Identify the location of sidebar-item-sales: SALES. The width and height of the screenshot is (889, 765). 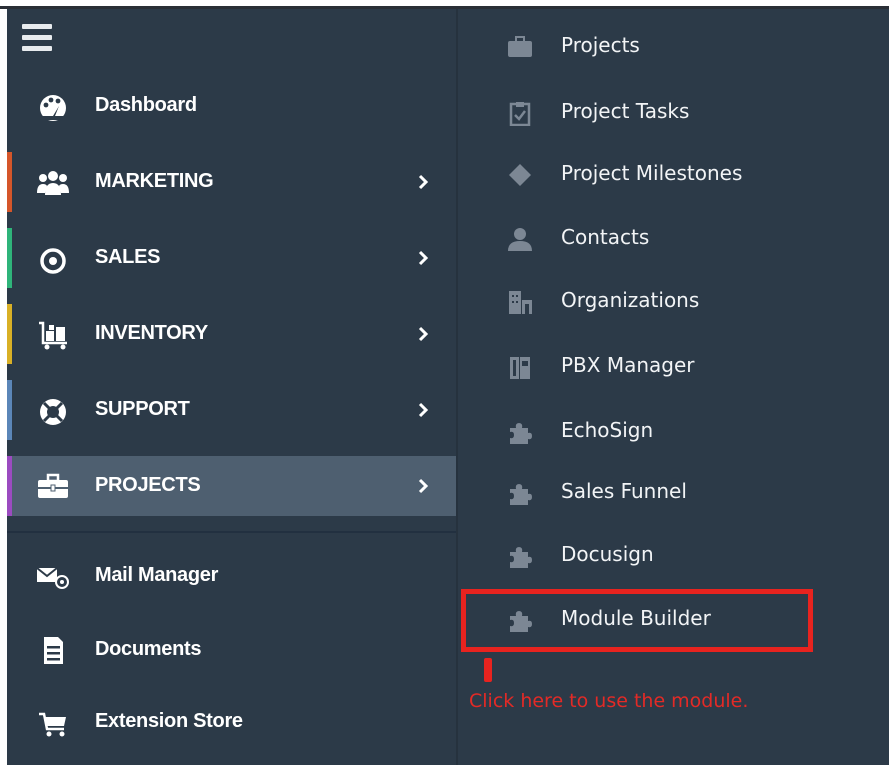
(231, 258).